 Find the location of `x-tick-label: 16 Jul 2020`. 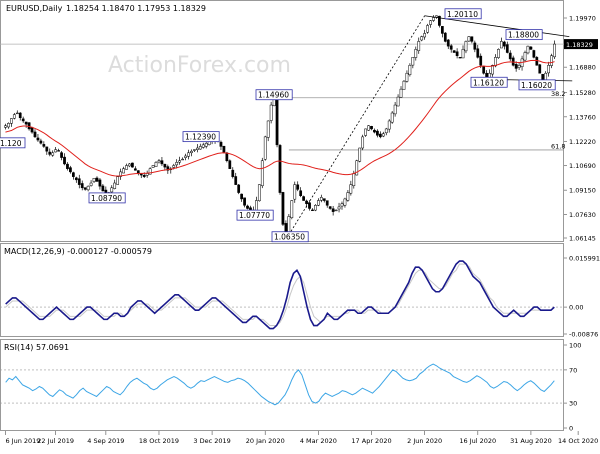

x-tick-label: 16 Jul 2020 is located at coordinates (477, 441).